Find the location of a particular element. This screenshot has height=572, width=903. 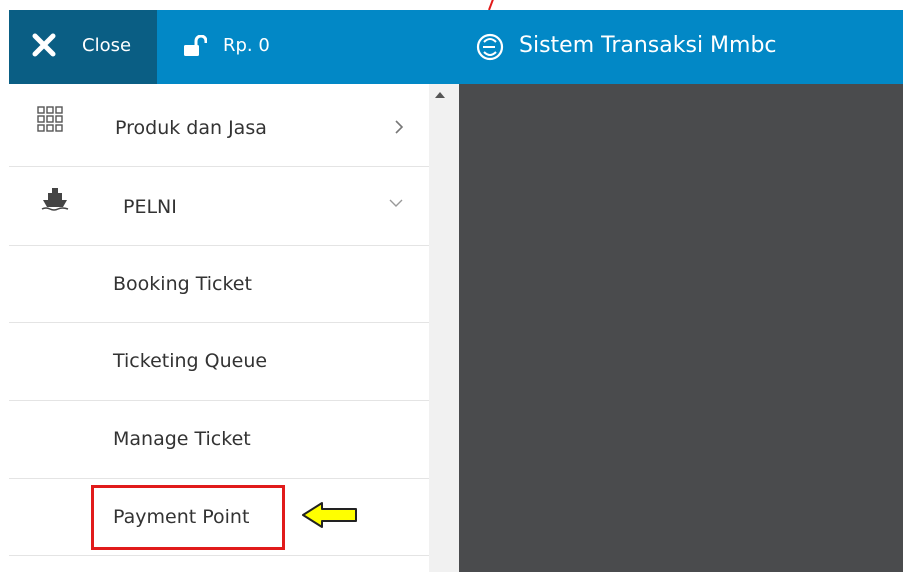

top-bar: Close Rp. 0 Sistem Transaksi Mmbc is located at coordinates (456, 47).